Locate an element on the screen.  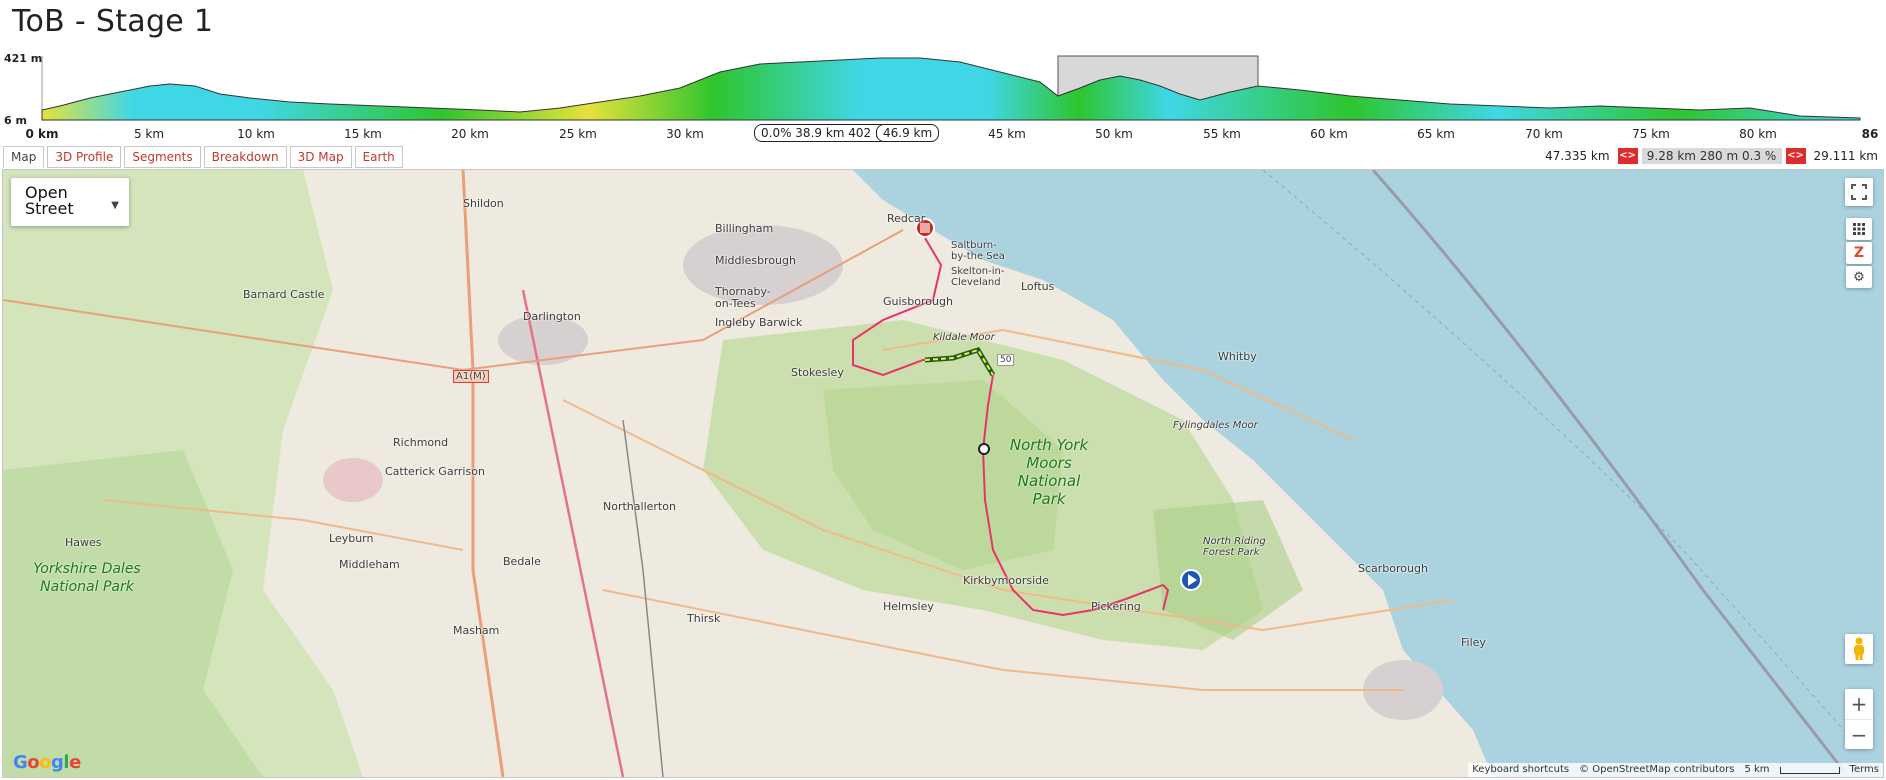
tab-segments: Segments is located at coordinates (162, 157).